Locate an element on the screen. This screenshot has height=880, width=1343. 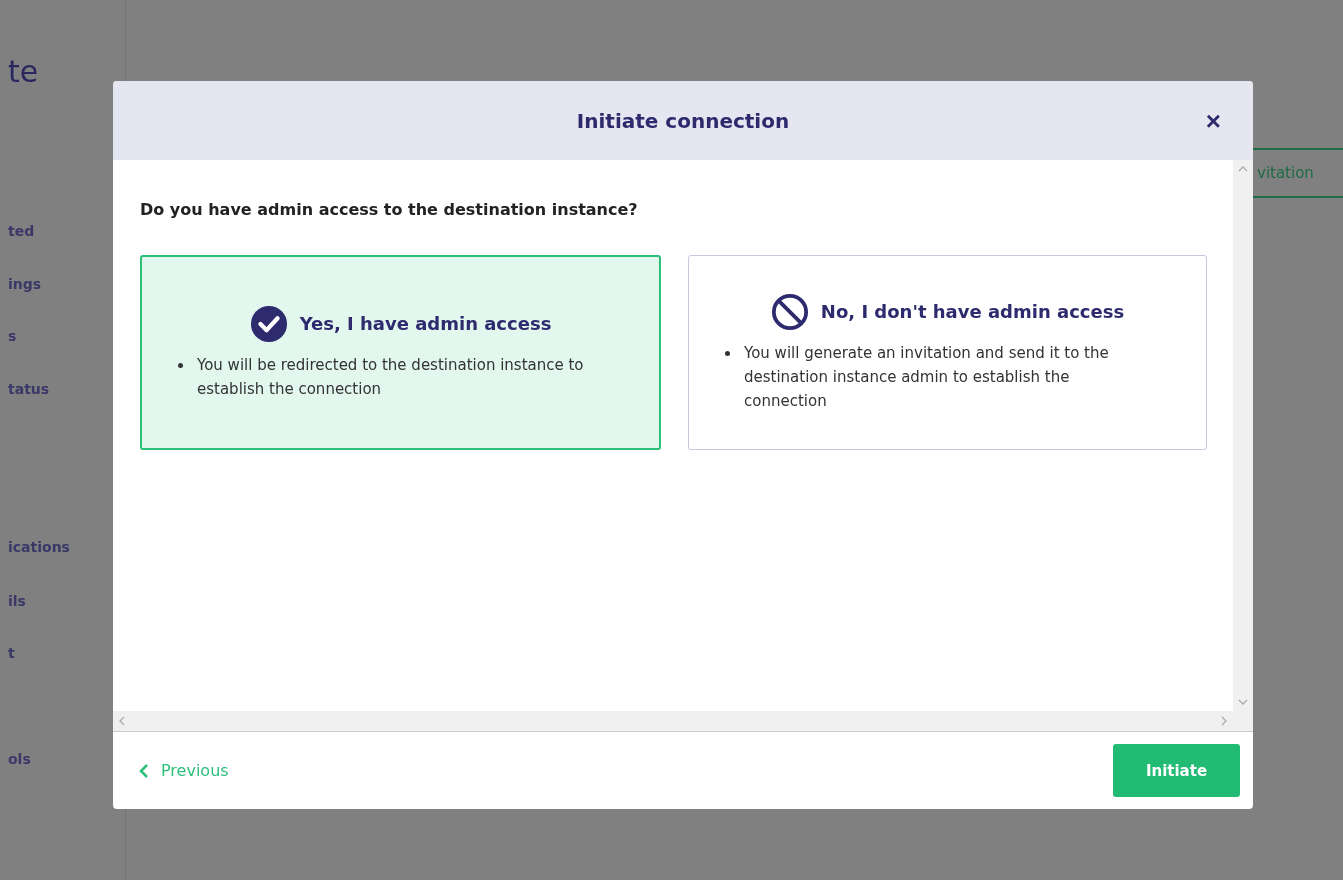
page-title: te is located at coordinates (24, 72).